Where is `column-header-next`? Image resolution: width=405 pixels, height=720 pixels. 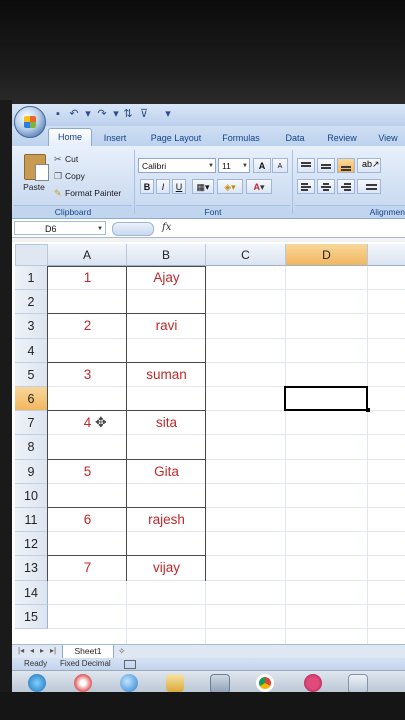
column-header-next is located at coordinates (386, 255).